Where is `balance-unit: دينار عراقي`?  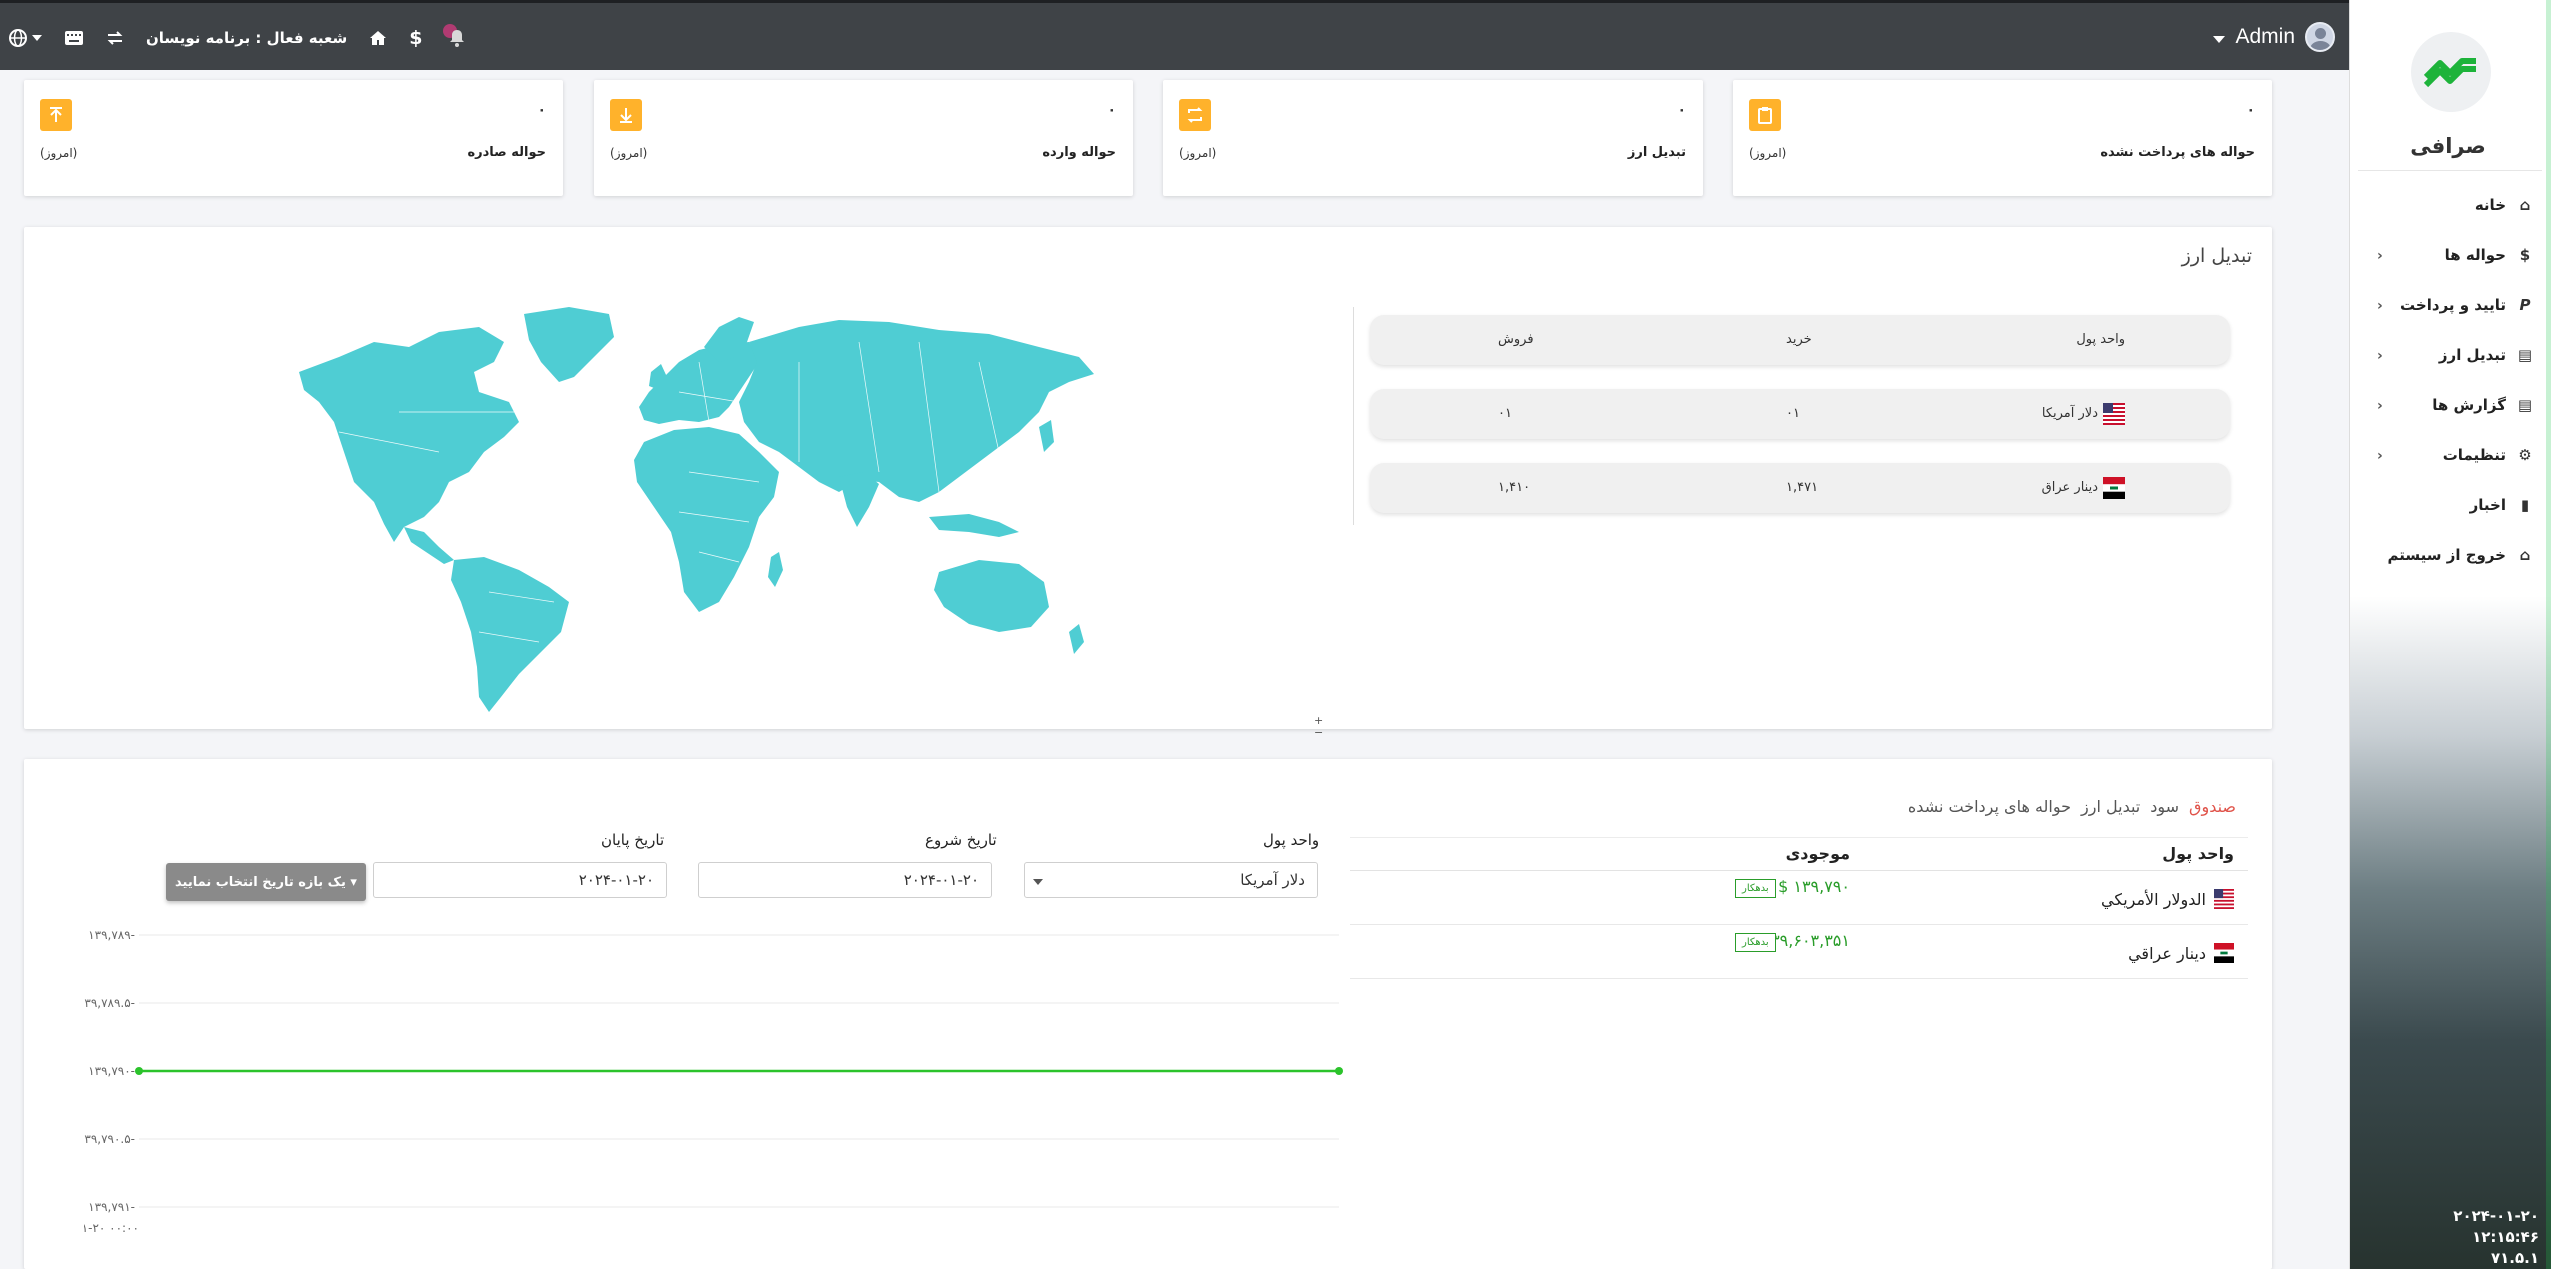
balance-unit: دينار عراقي is located at coordinates (2167, 953).